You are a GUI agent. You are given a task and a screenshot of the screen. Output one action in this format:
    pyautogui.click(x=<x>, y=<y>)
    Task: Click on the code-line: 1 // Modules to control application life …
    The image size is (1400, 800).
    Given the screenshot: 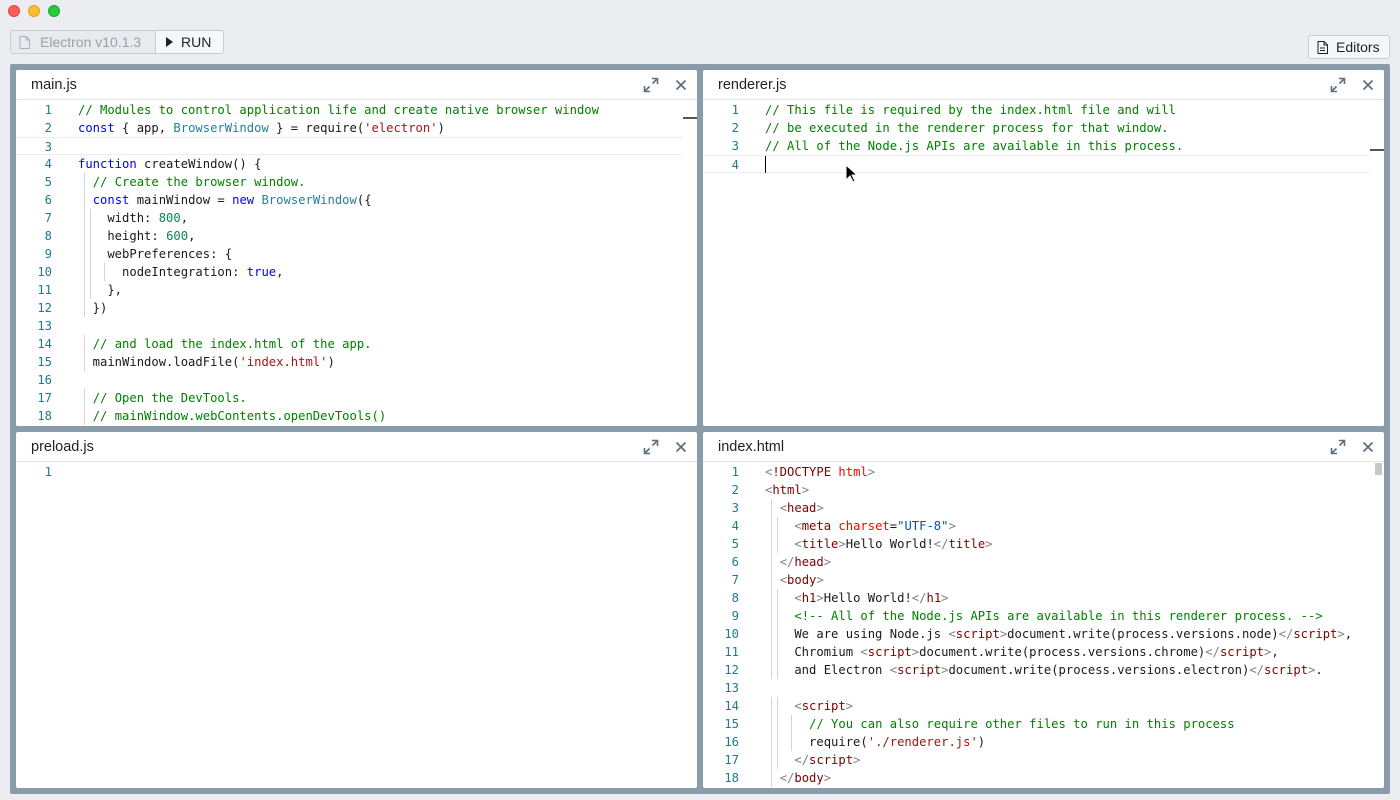 What is the action you would take?
    pyautogui.click(x=349, y=110)
    